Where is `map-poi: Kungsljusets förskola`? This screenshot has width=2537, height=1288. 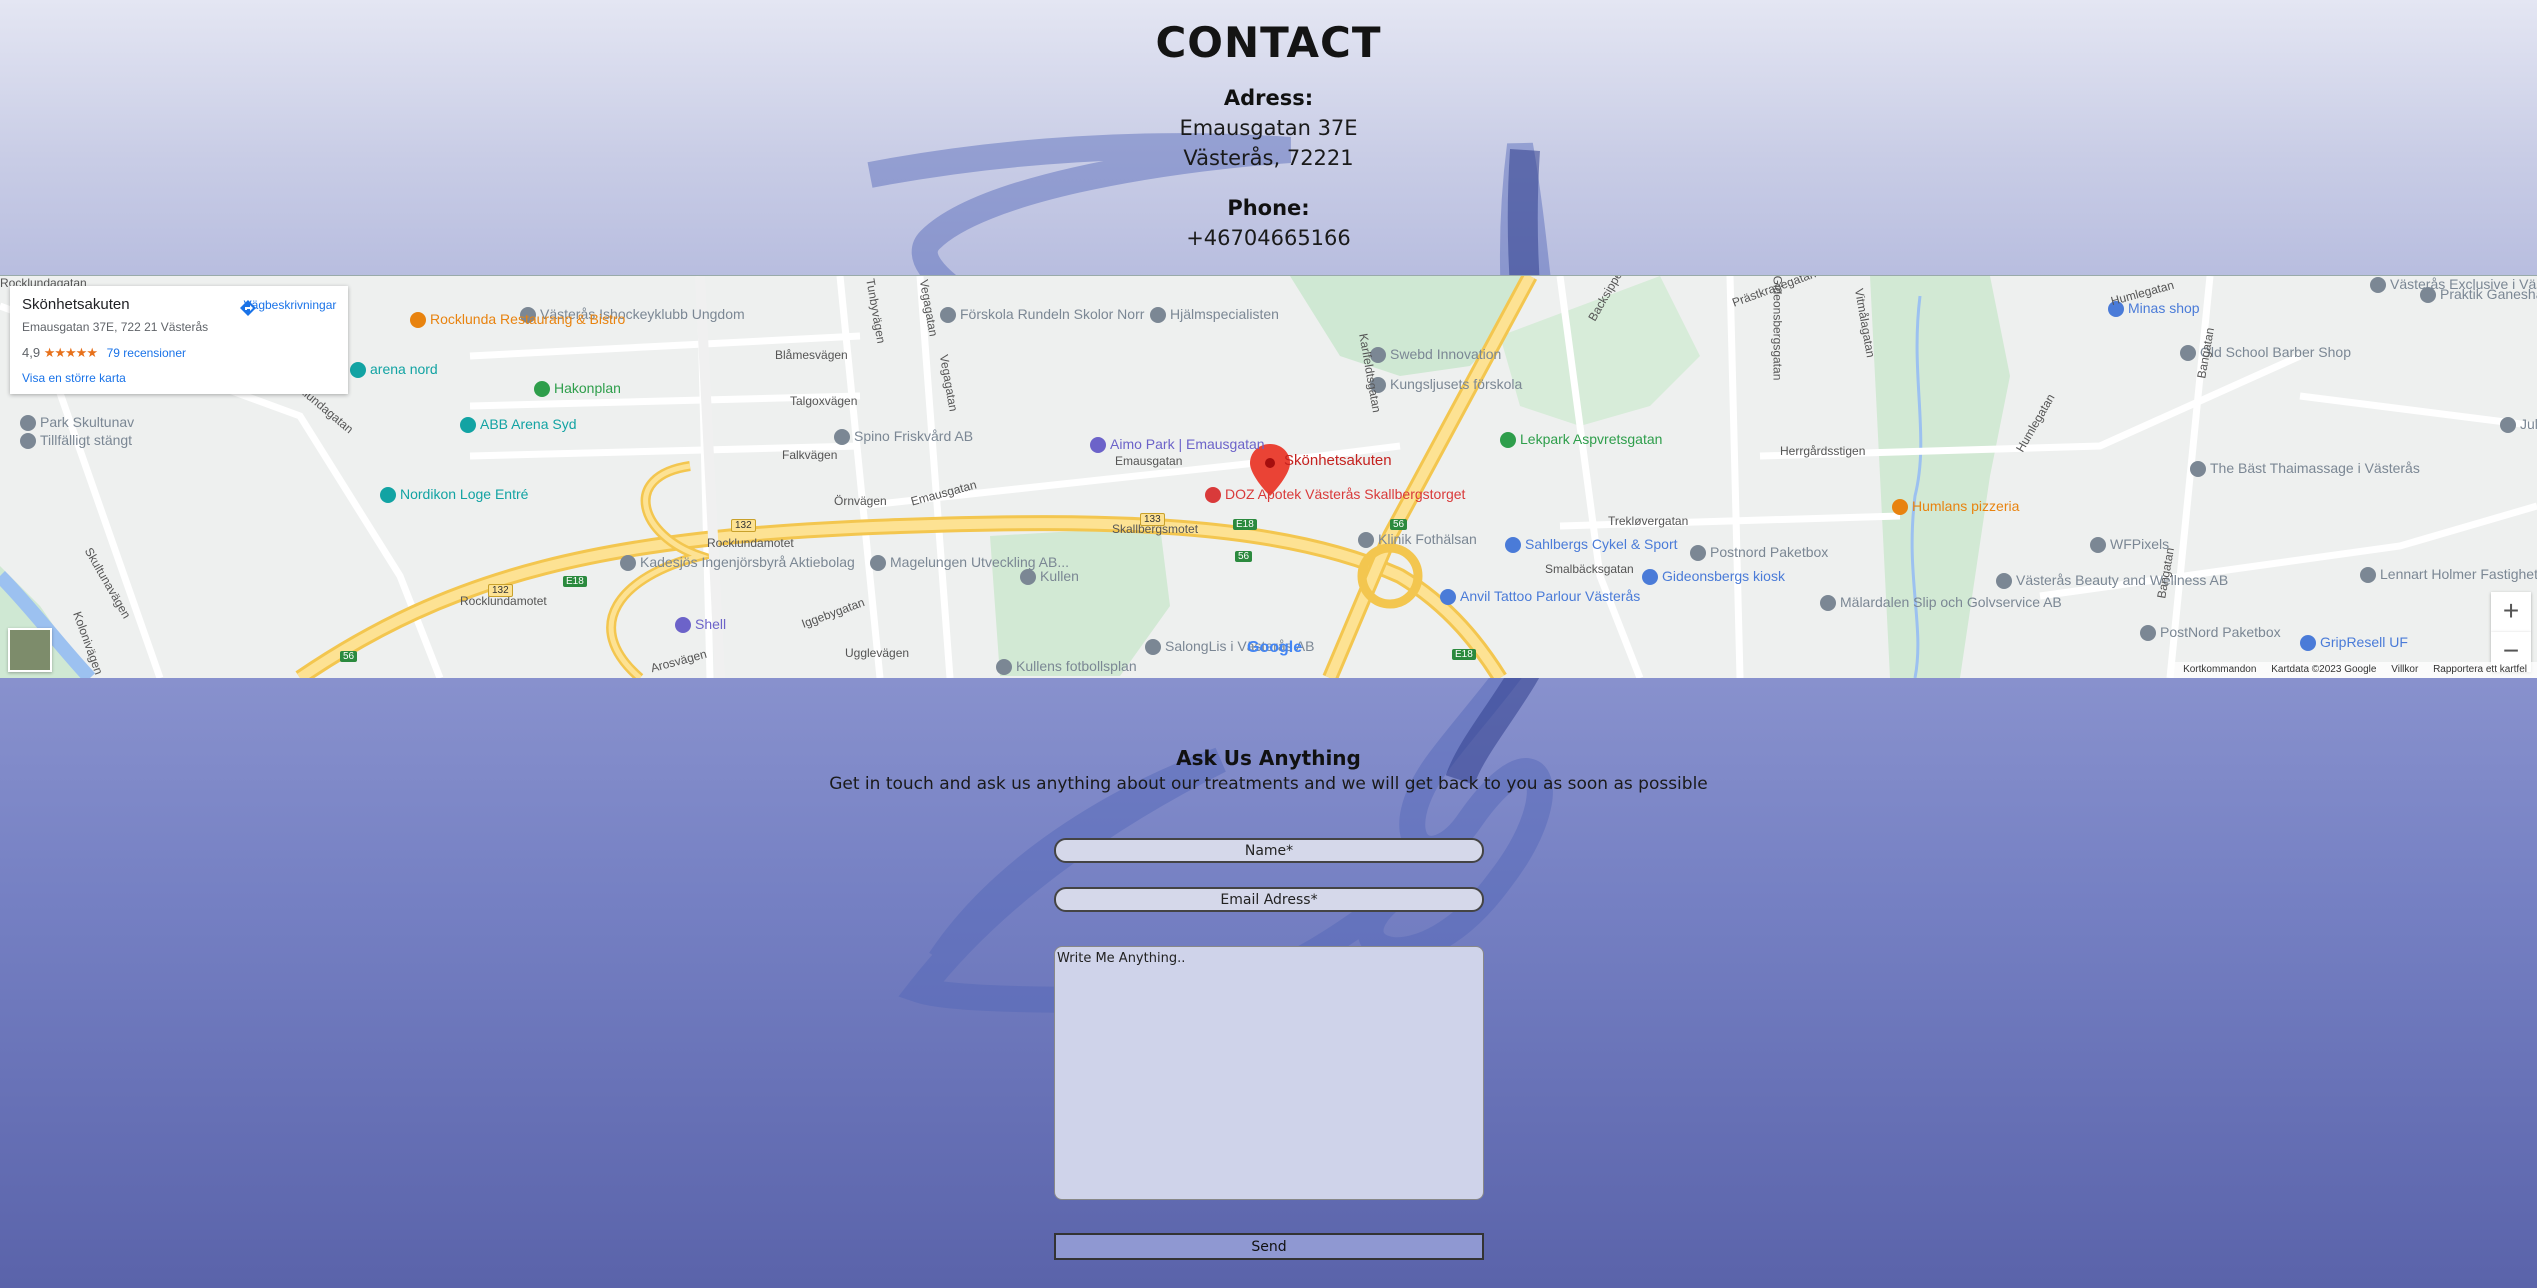 map-poi: Kungsljusets förskola is located at coordinates (1446, 385).